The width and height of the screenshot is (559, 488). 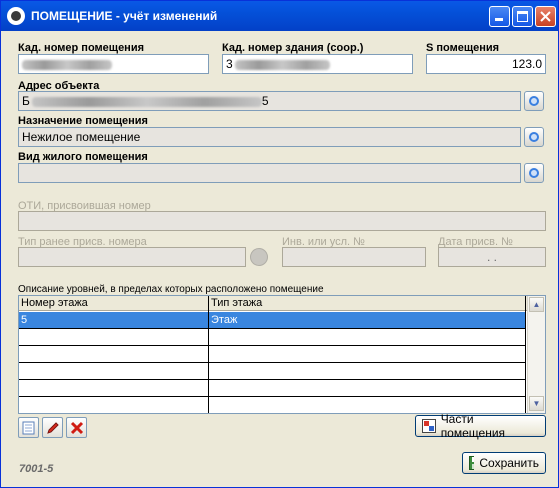 I want to click on minimize-button, so click(x=499, y=16).